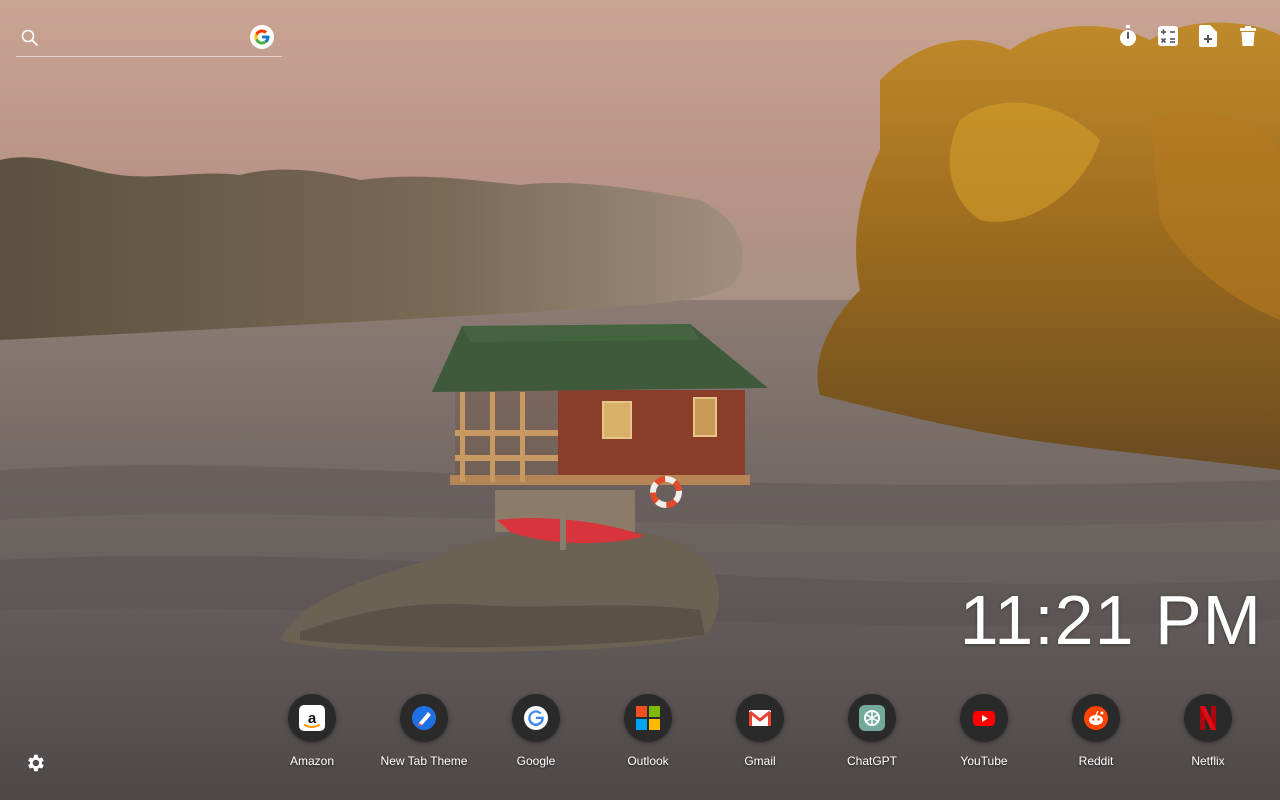 This screenshot has height=800, width=1280. Describe the element at coordinates (1208, 718) in the screenshot. I see `netflix-icon` at that location.